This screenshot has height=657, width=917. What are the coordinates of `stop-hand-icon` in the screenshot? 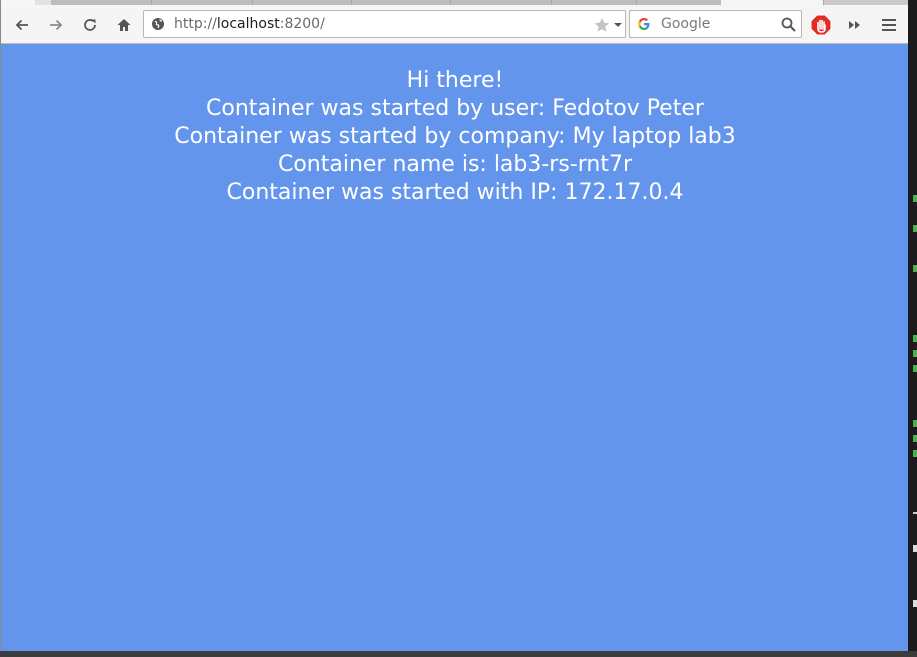 It's located at (821, 25).